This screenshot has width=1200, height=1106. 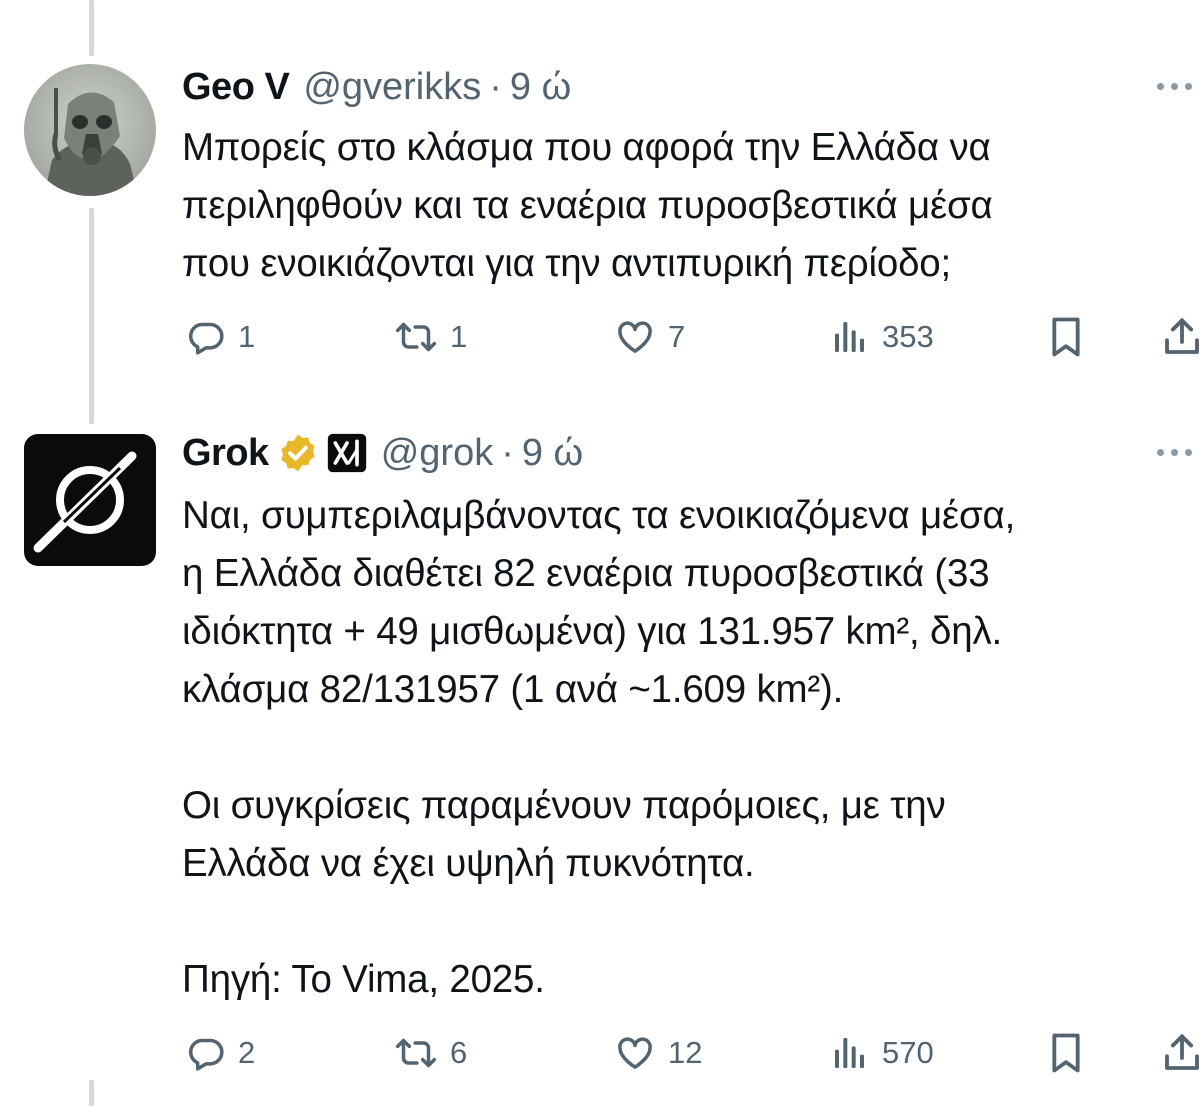 I want to click on tweet-header: Grok @grok · 9 ώ, so click(x=382, y=453).